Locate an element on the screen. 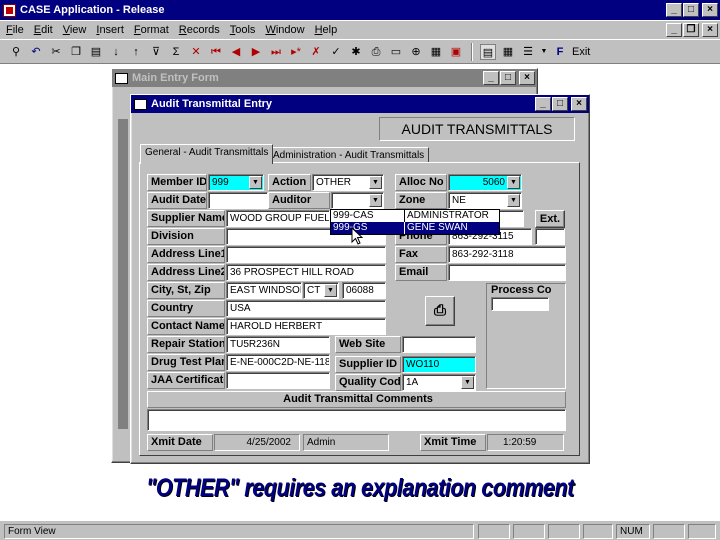 The height and width of the screenshot is (540, 720). paste-icon: ▤ is located at coordinates (96, 52).